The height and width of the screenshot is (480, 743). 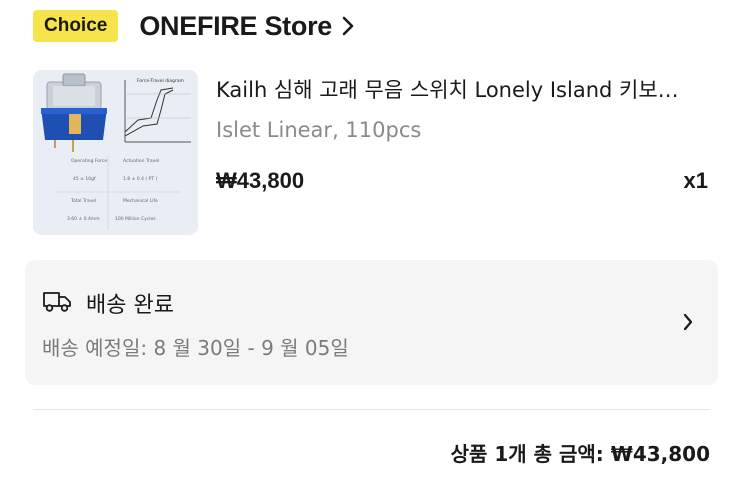 I want to click on product-price: ₩43,800, so click(x=260, y=180).